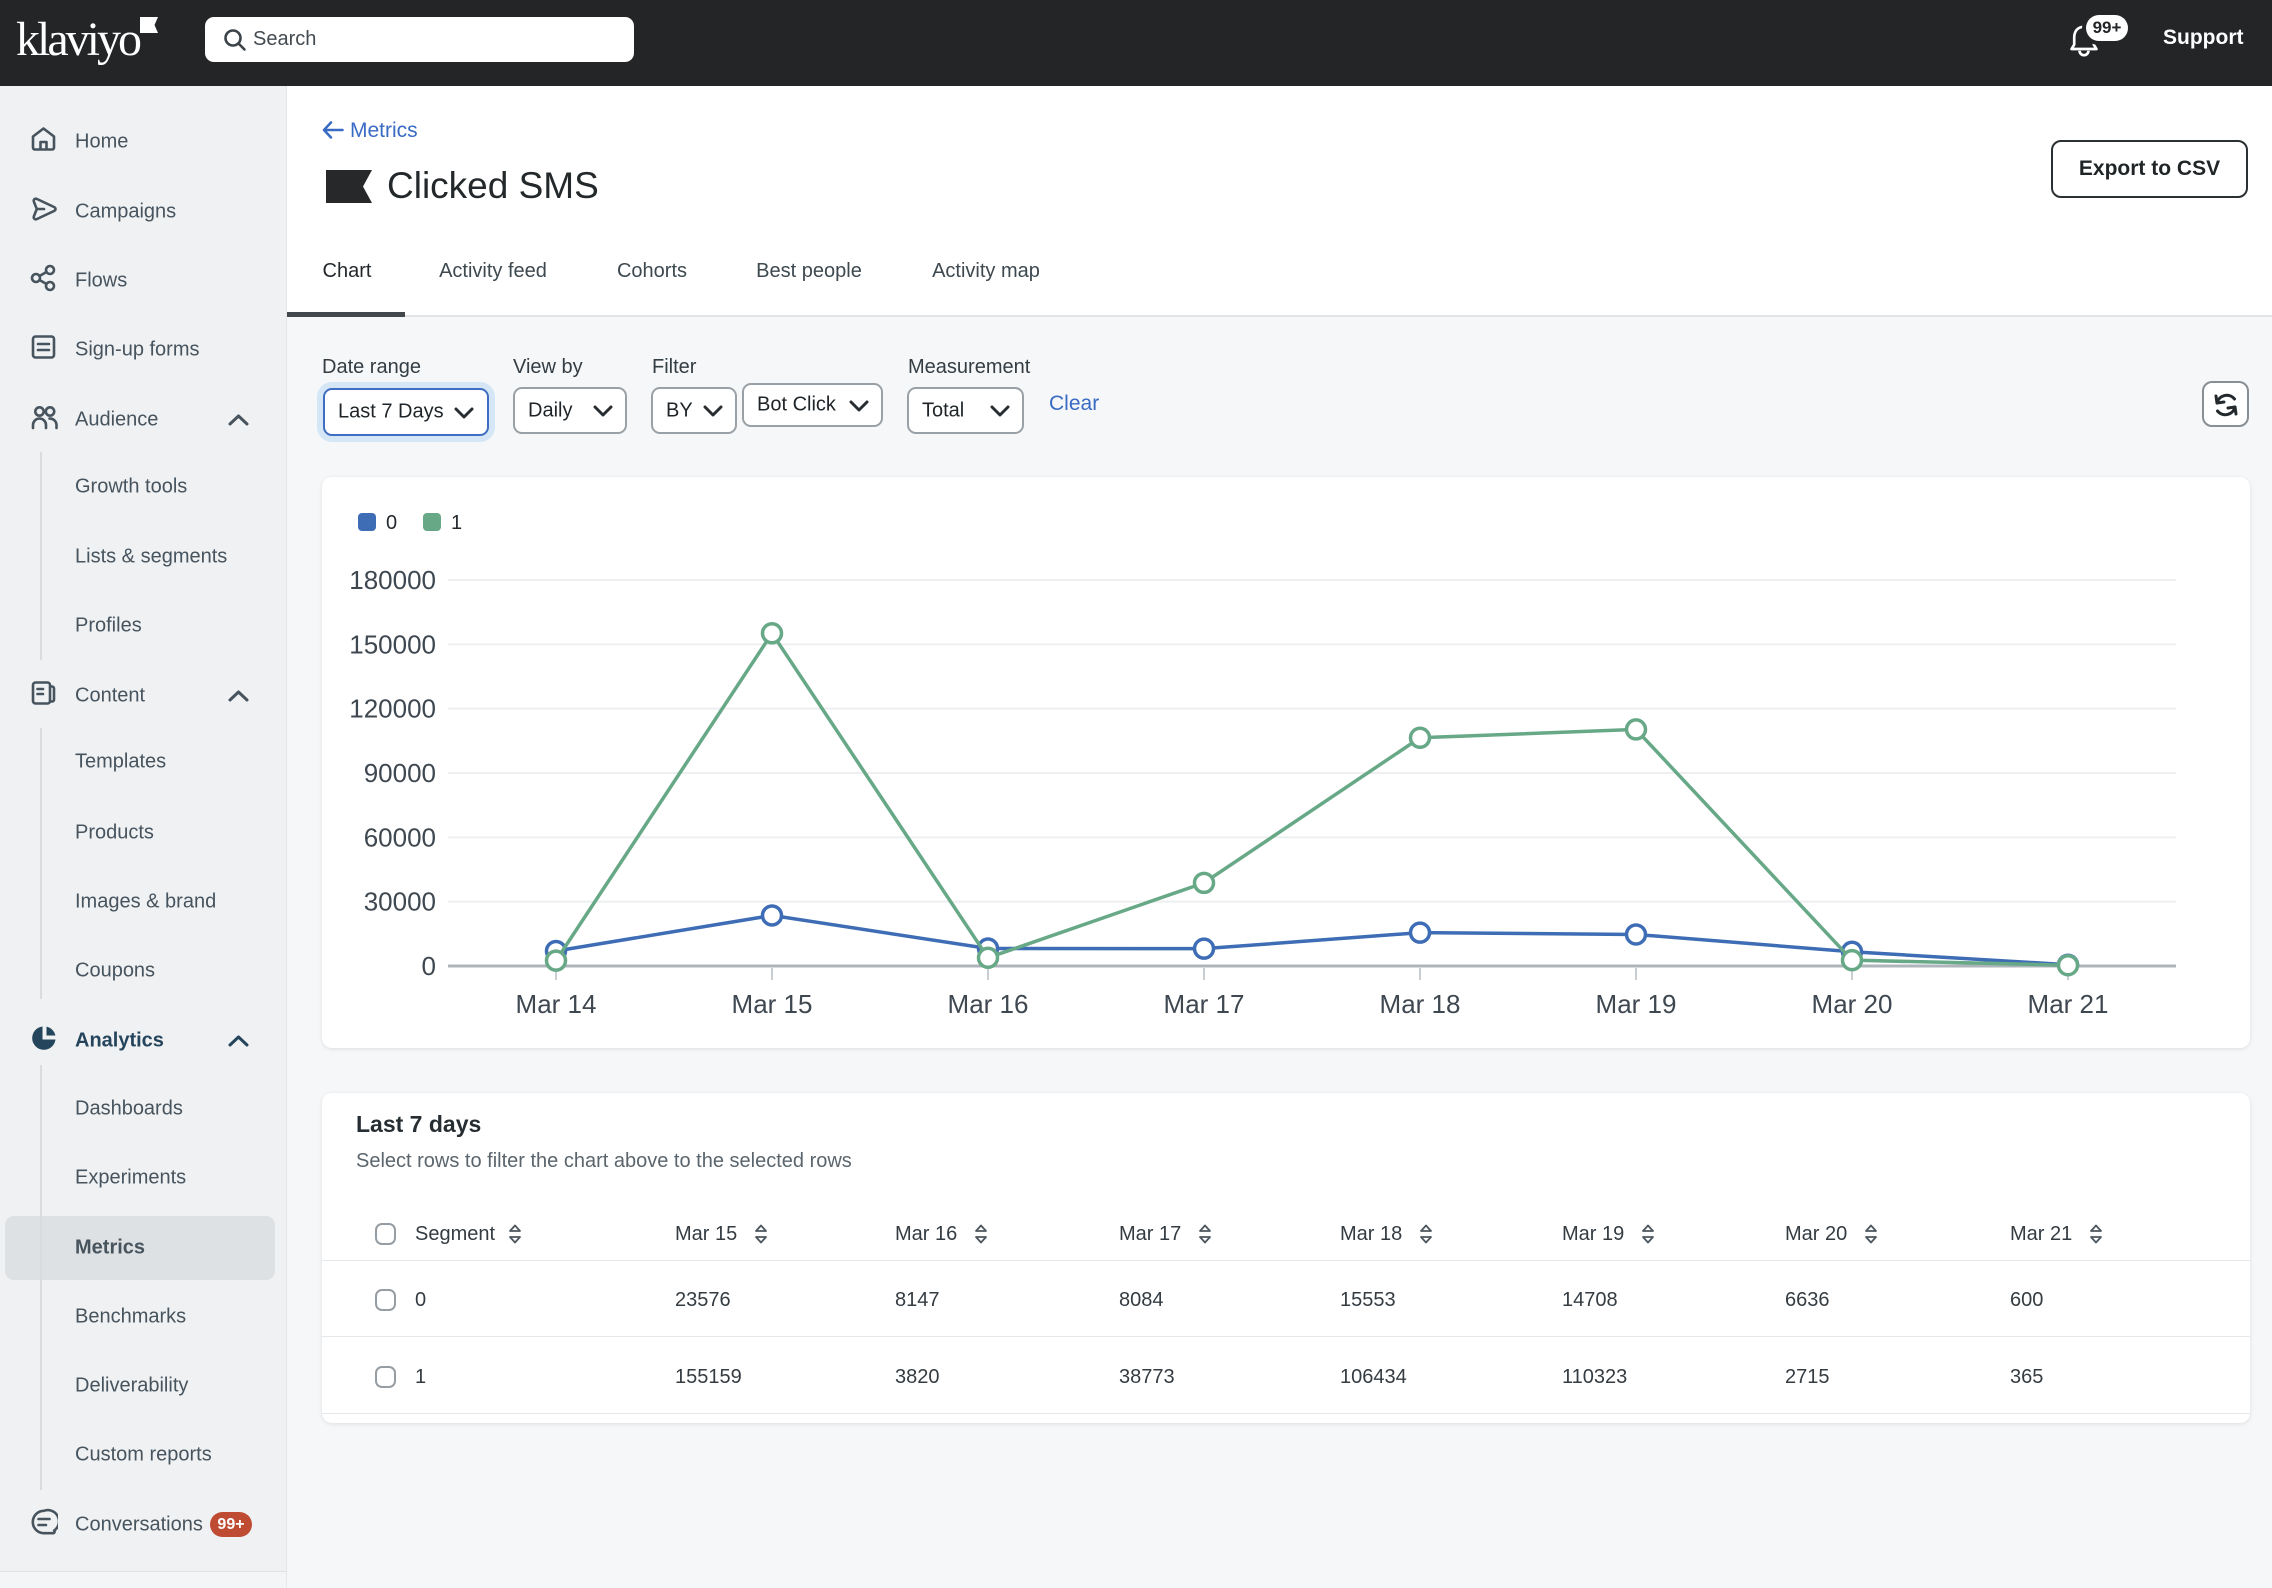  Describe the element at coordinates (1852, 1004) in the screenshot. I see `svg-text: Mar 20` at that location.